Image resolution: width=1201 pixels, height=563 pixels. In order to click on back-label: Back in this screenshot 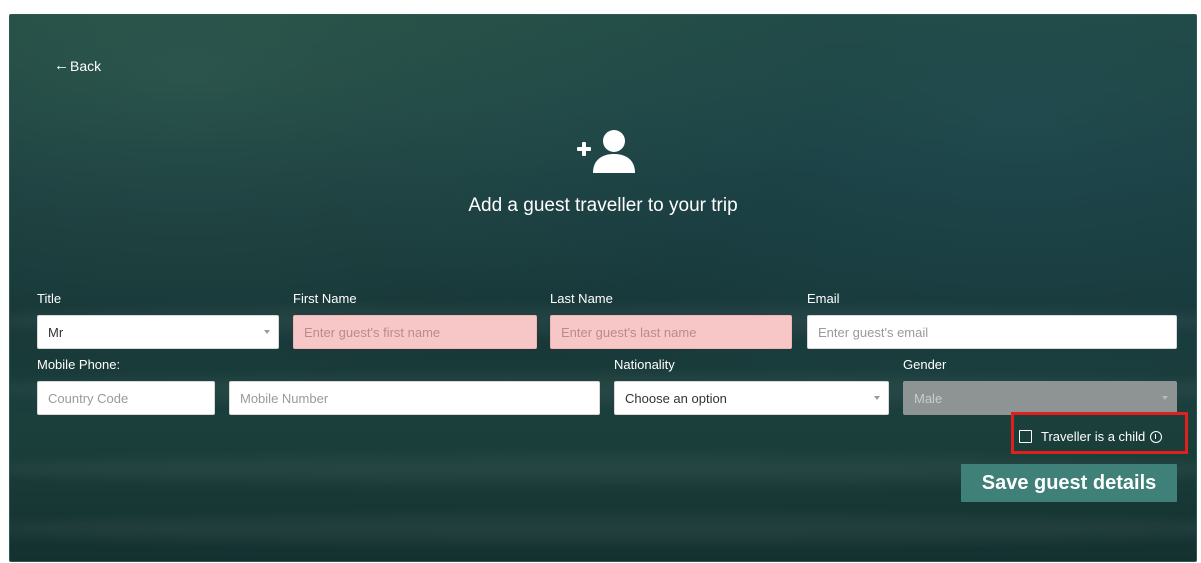, I will do `click(86, 65)`.